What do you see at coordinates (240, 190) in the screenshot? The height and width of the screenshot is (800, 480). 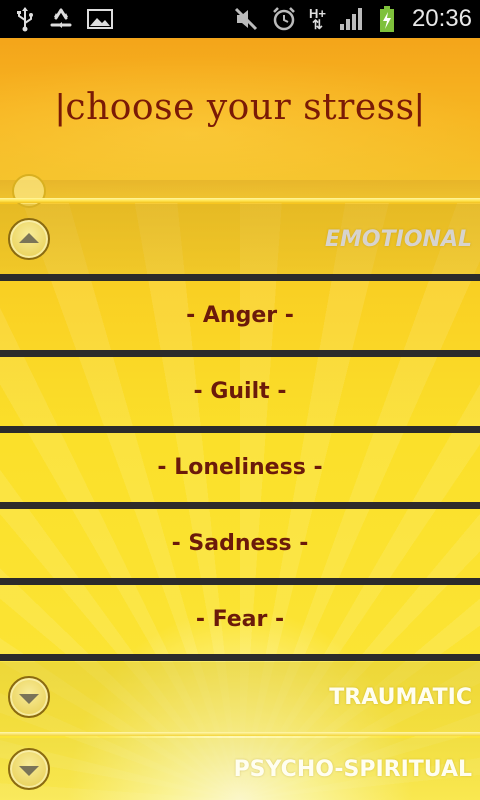 I see `previous-category-peek` at bounding box center [240, 190].